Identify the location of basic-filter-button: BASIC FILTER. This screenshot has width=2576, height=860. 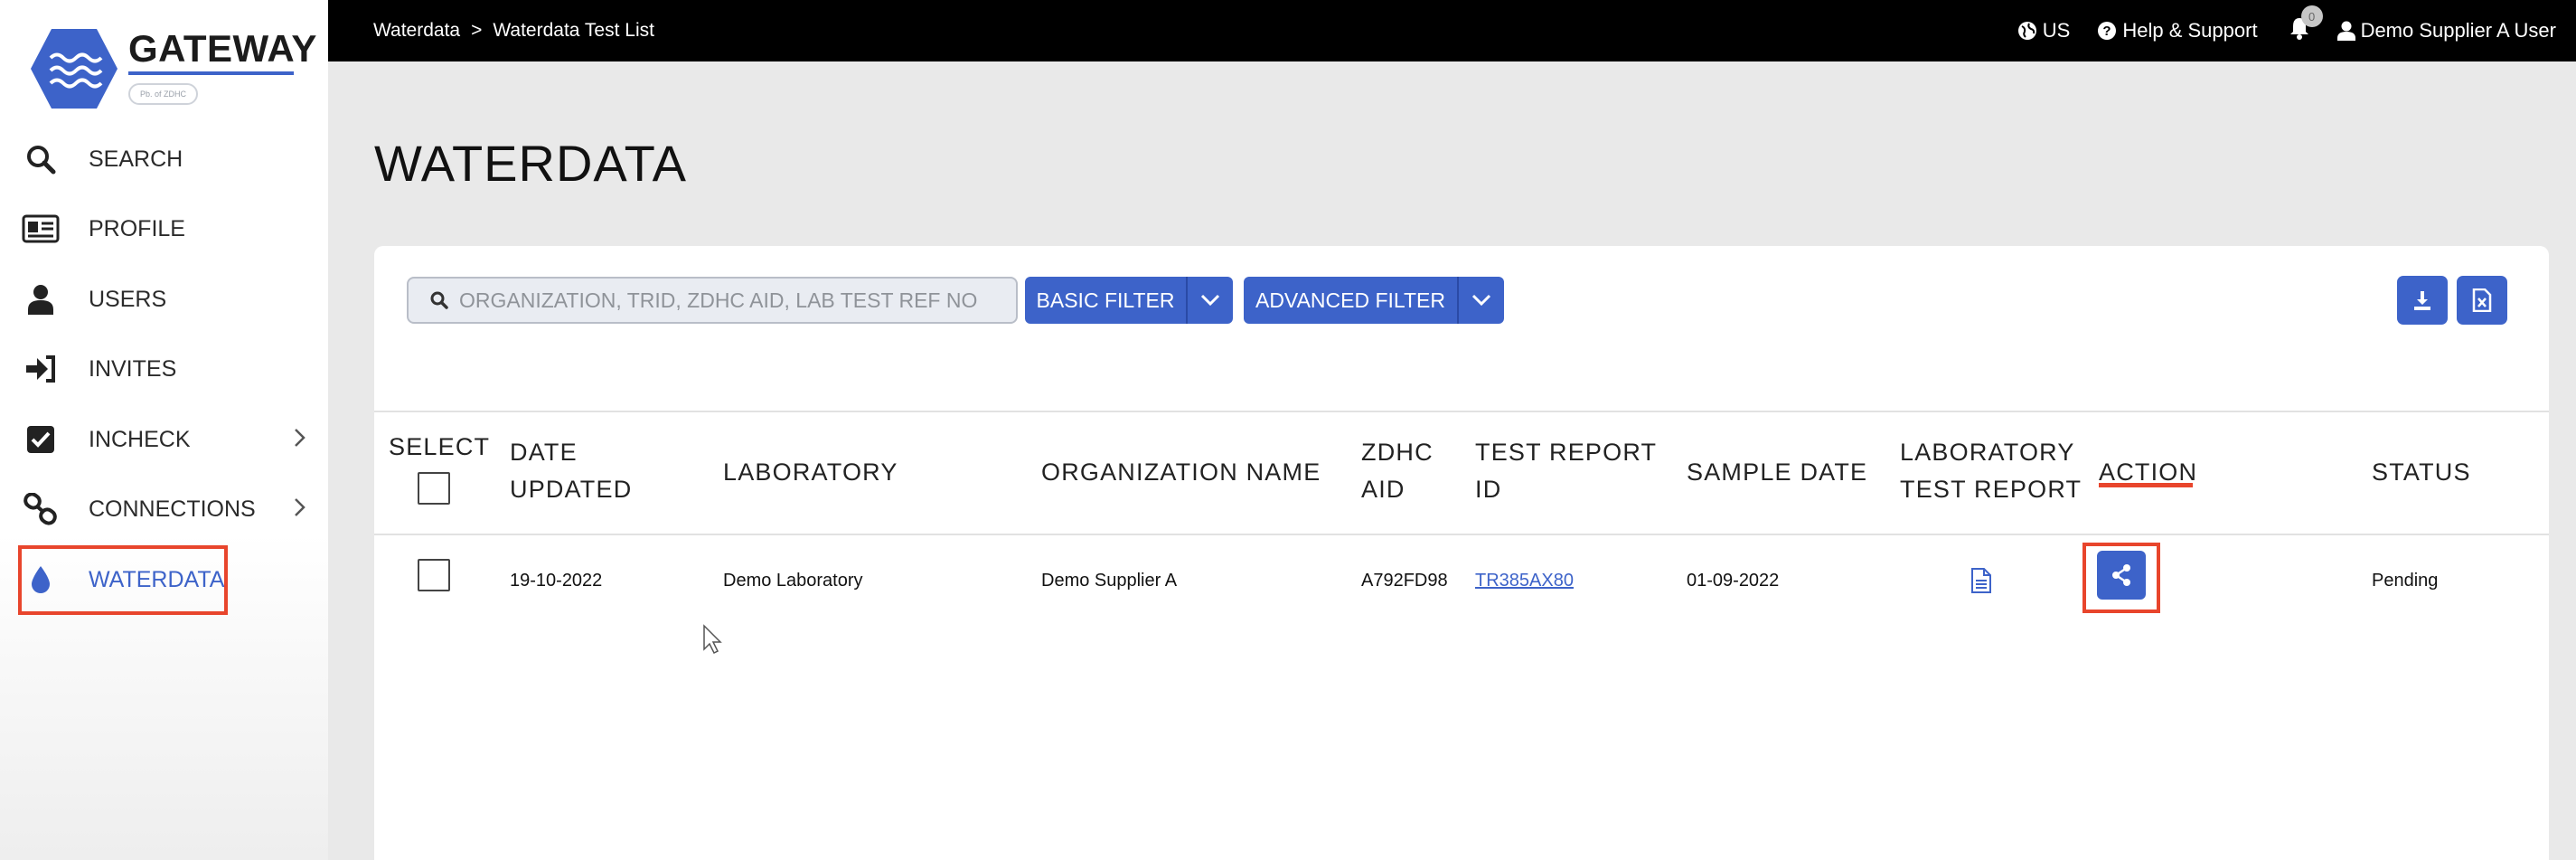
(1105, 301).